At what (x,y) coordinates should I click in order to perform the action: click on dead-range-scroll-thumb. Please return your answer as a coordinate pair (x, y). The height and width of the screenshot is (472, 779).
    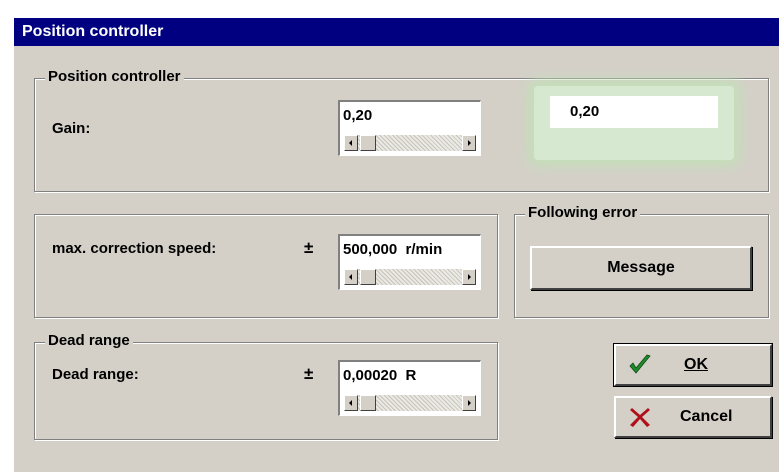
    Looking at the image, I should click on (368, 403).